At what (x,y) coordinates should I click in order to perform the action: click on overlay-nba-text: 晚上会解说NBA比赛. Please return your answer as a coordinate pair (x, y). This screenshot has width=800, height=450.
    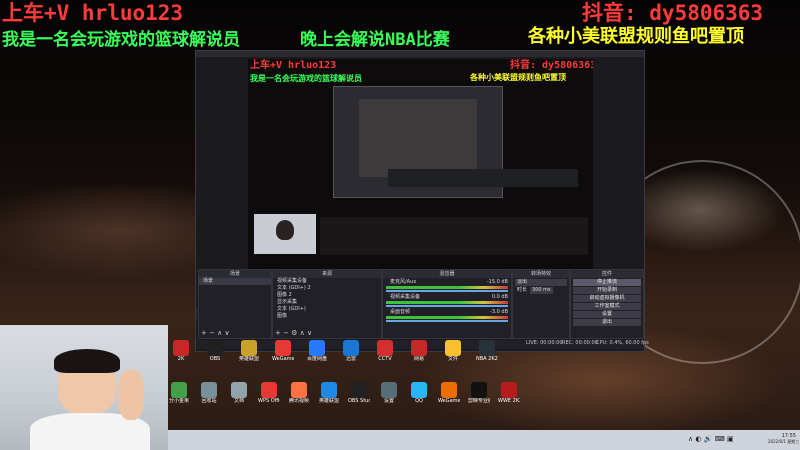
    Looking at the image, I should click on (375, 40).